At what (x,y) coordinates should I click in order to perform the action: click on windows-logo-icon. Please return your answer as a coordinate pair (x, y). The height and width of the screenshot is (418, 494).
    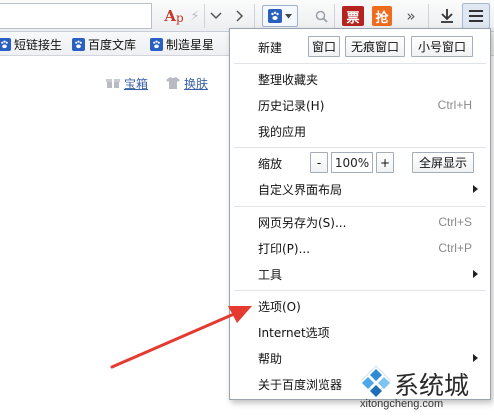
    Looking at the image, I should click on (376, 381).